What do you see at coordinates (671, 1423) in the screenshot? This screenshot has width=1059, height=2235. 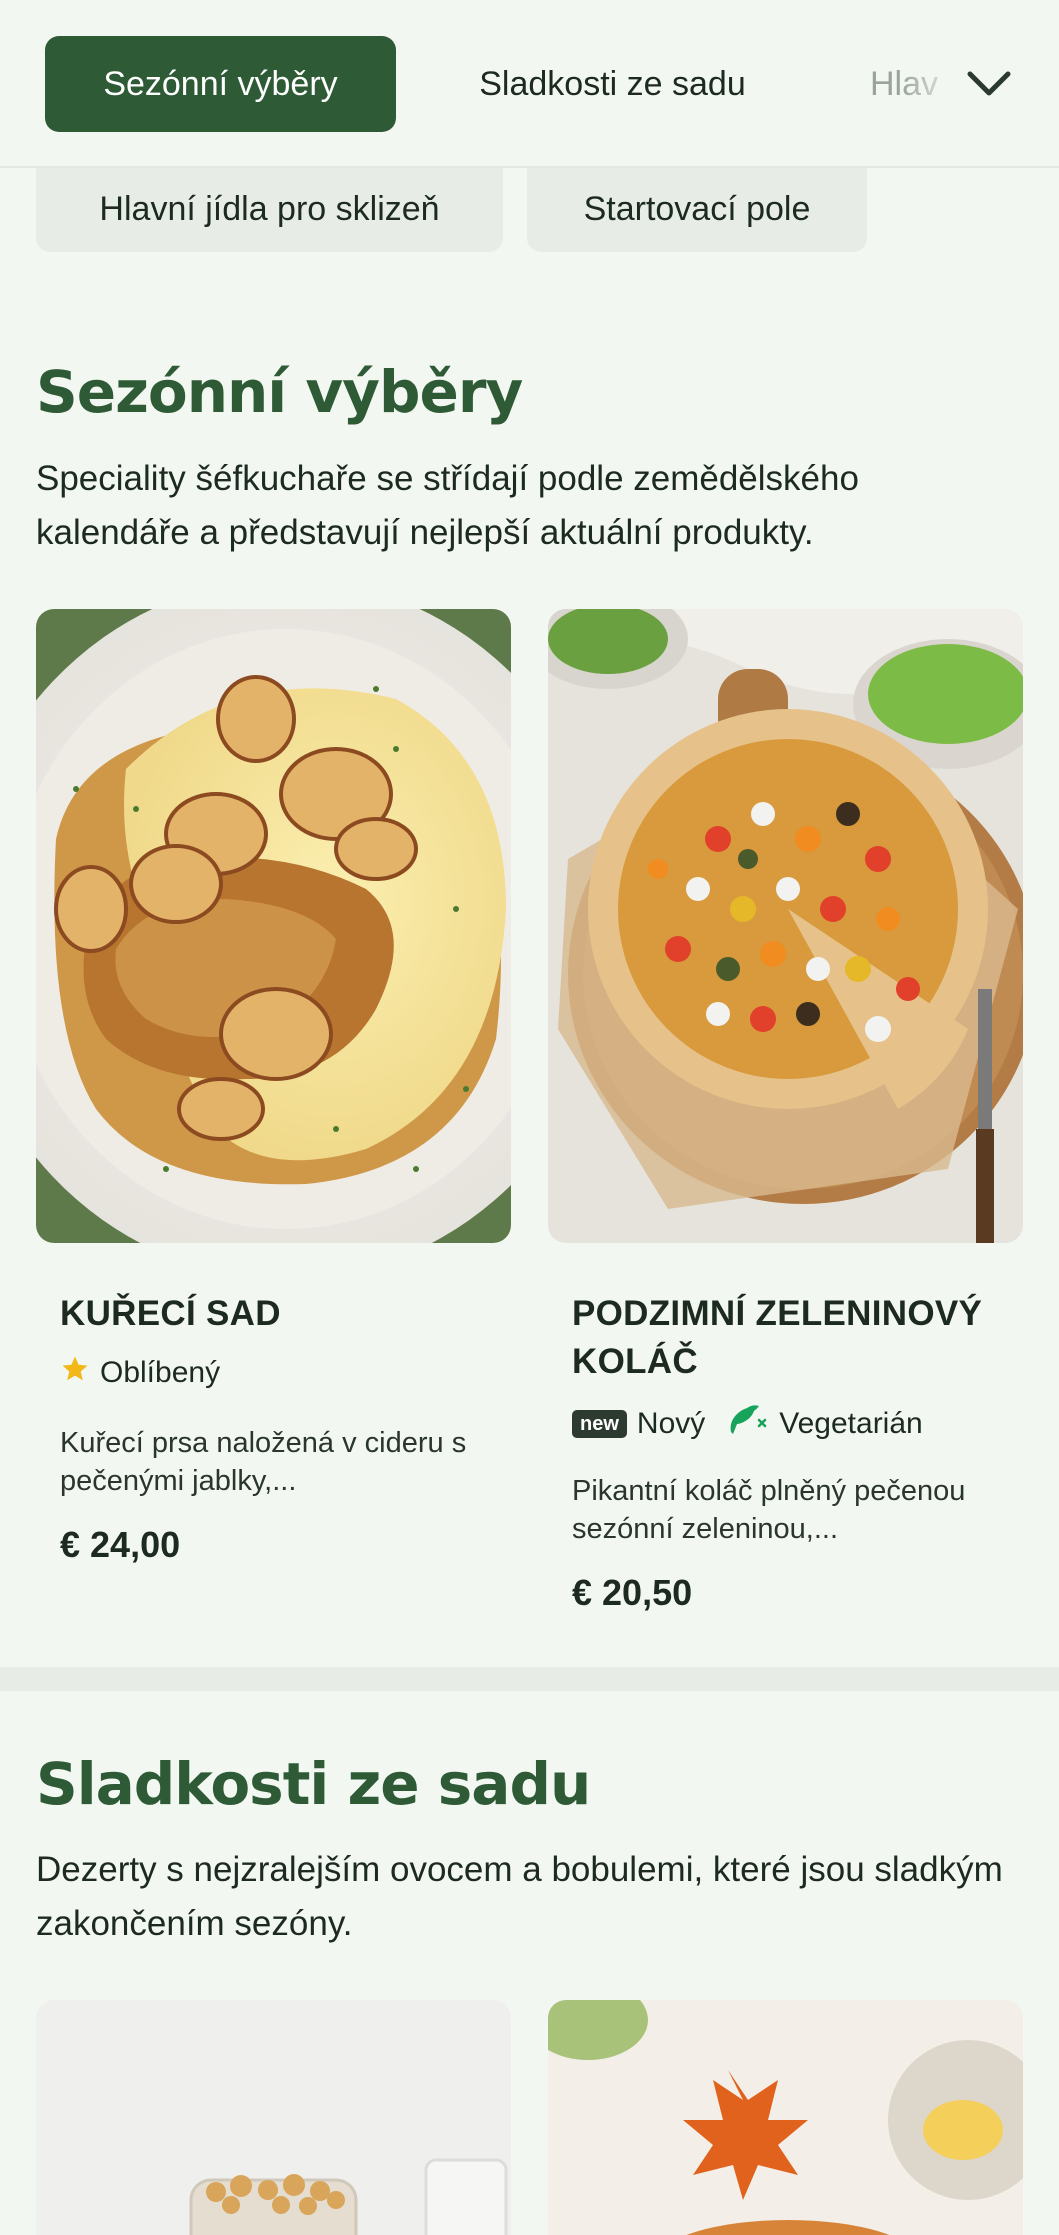 I see `tag-label: Nový` at bounding box center [671, 1423].